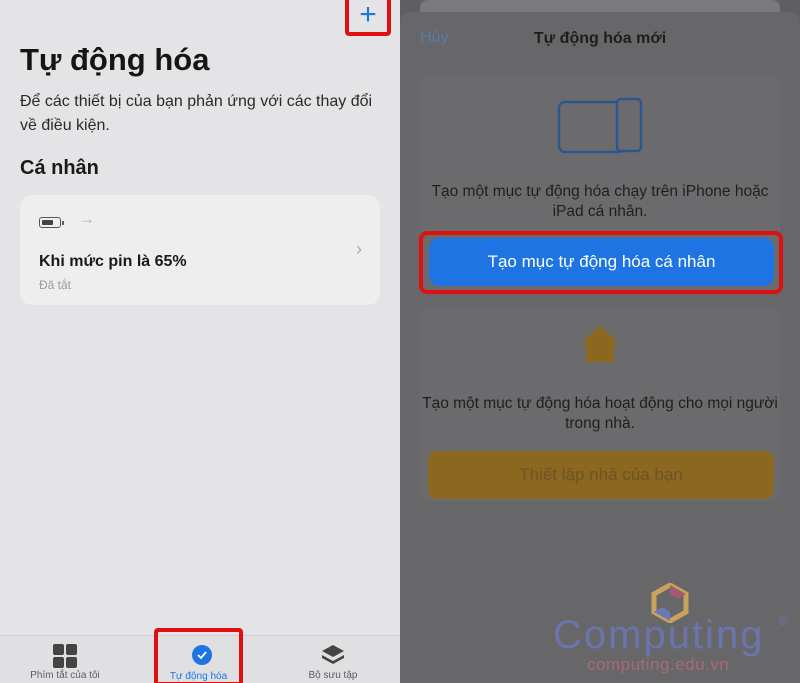 Image resolution: width=800 pixels, height=683 pixels. What do you see at coordinates (783, 620) in the screenshot?
I see `watermark-registered-mark: ®` at bounding box center [783, 620].